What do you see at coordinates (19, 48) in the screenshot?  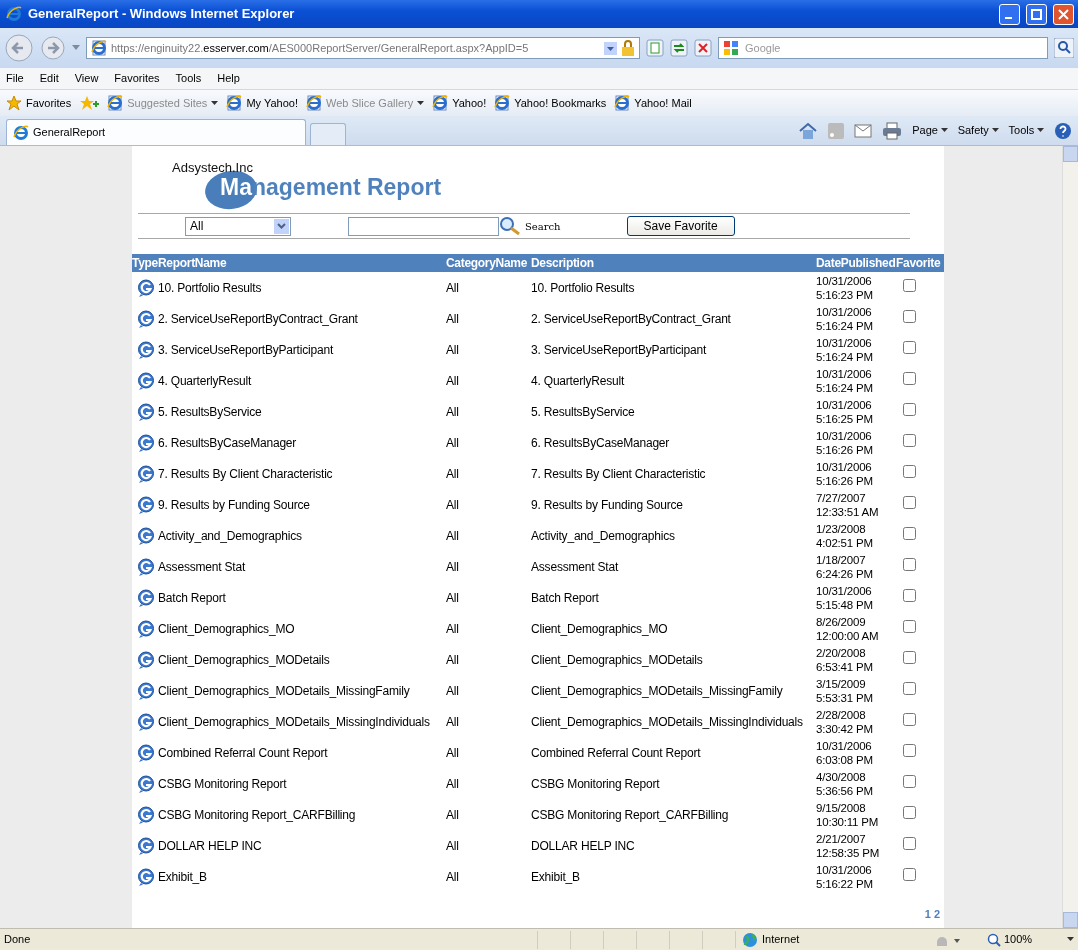 I see `back-button` at bounding box center [19, 48].